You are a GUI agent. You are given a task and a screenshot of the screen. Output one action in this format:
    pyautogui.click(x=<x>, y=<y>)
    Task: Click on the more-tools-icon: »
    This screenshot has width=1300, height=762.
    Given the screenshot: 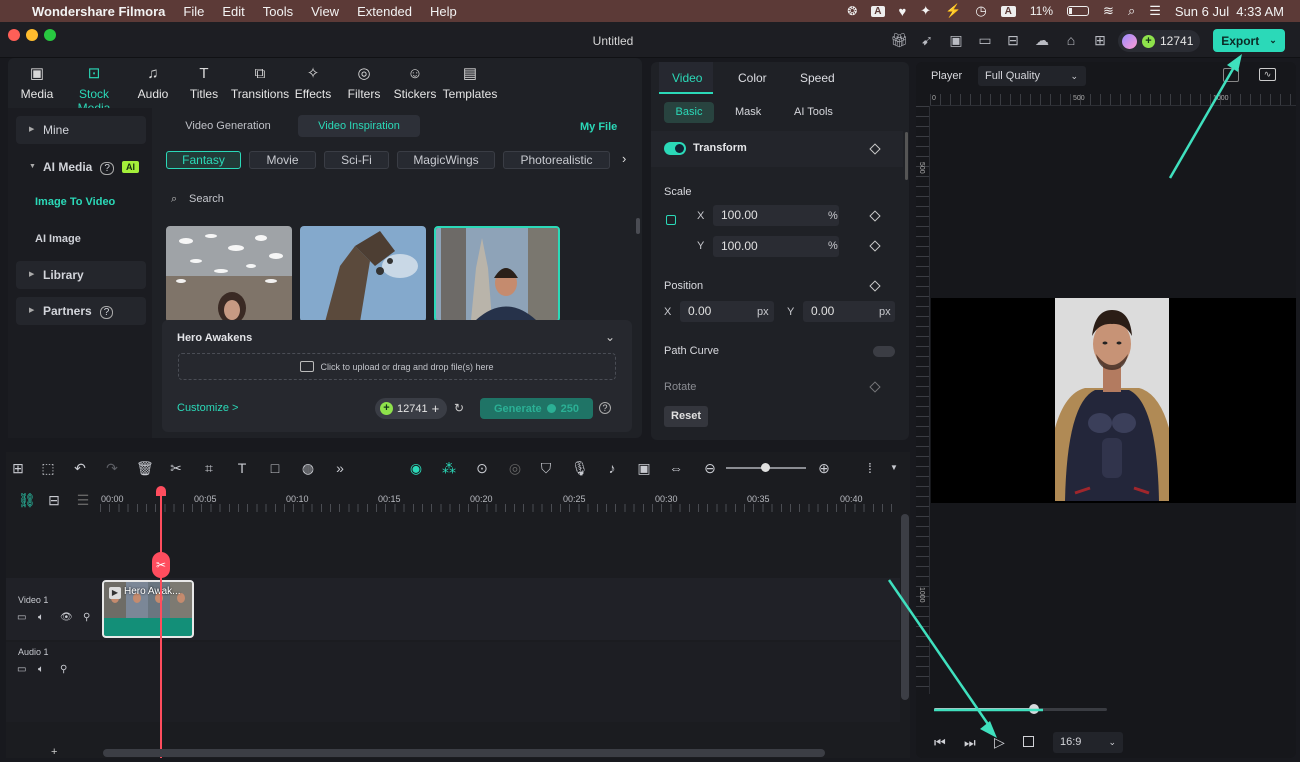 What is the action you would take?
    pyautogui.click(x=340, y=468)
    